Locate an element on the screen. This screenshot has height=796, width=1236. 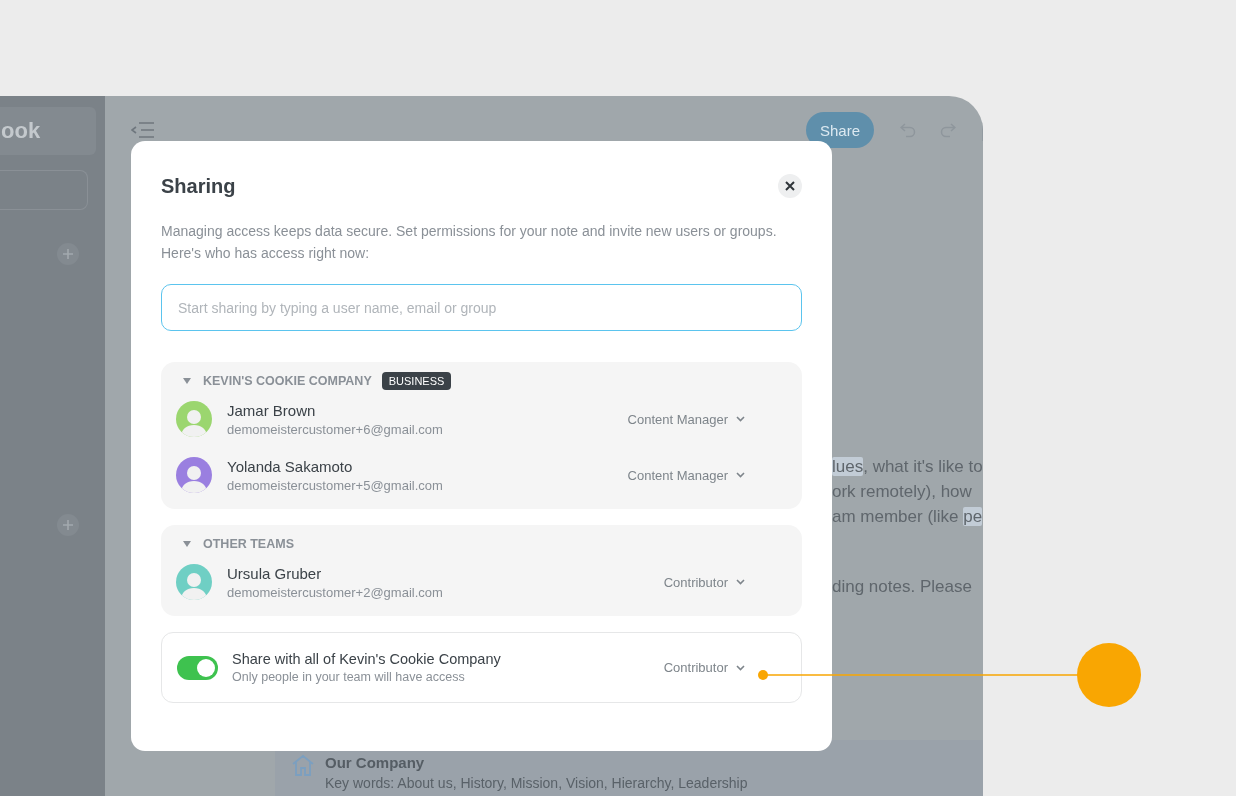
document-text: am member (like pe is located at coordinates (907, 517).